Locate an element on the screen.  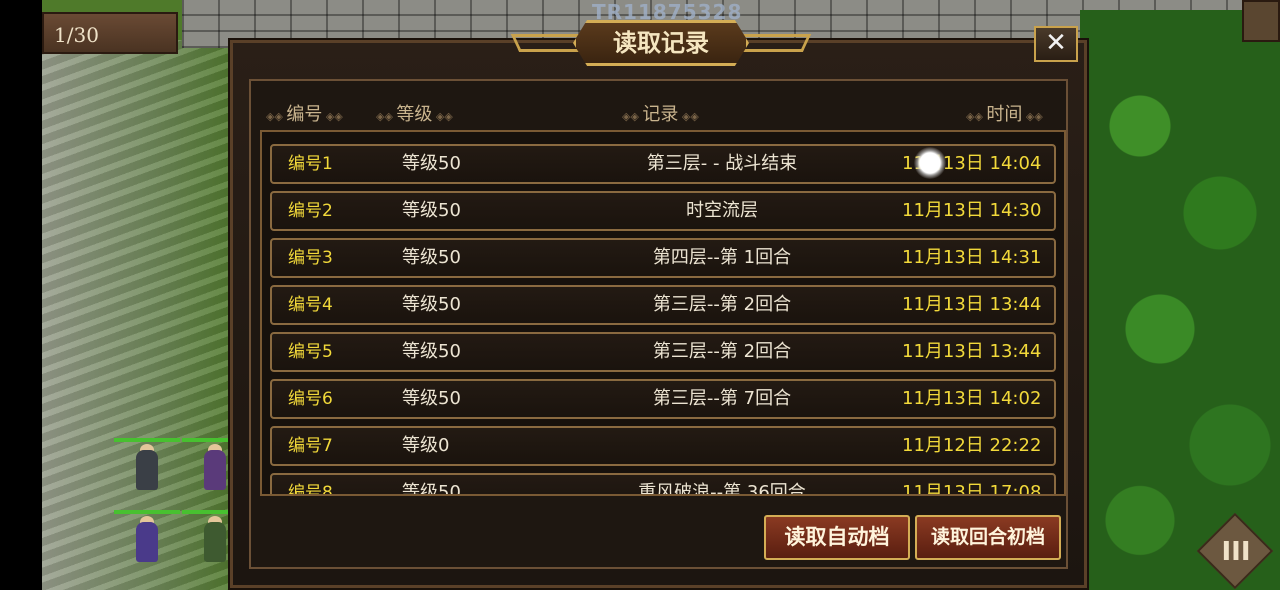
slot-record: 第三层- - 战斗结束 is located at coordinates (722, 163).